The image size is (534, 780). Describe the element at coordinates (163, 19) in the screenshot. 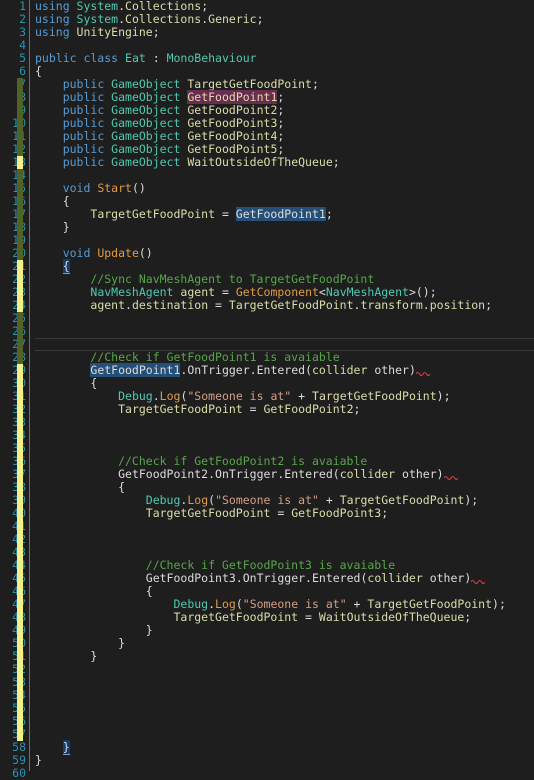

I see `code-token: Collections` at that location.